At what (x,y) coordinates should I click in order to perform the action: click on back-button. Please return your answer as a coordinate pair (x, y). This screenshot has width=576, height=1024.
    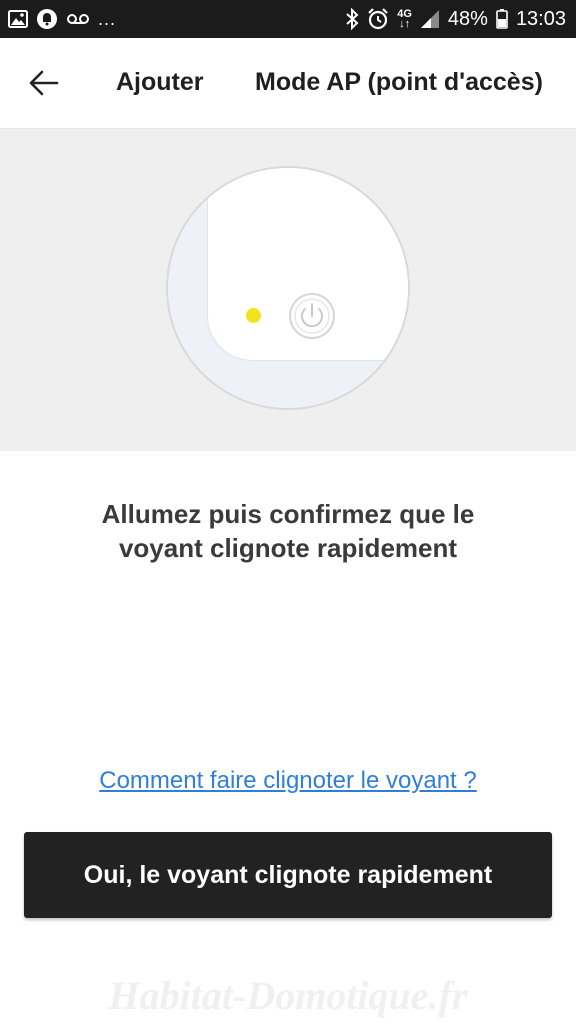
    Looking at the image, I should click on (44, 83).